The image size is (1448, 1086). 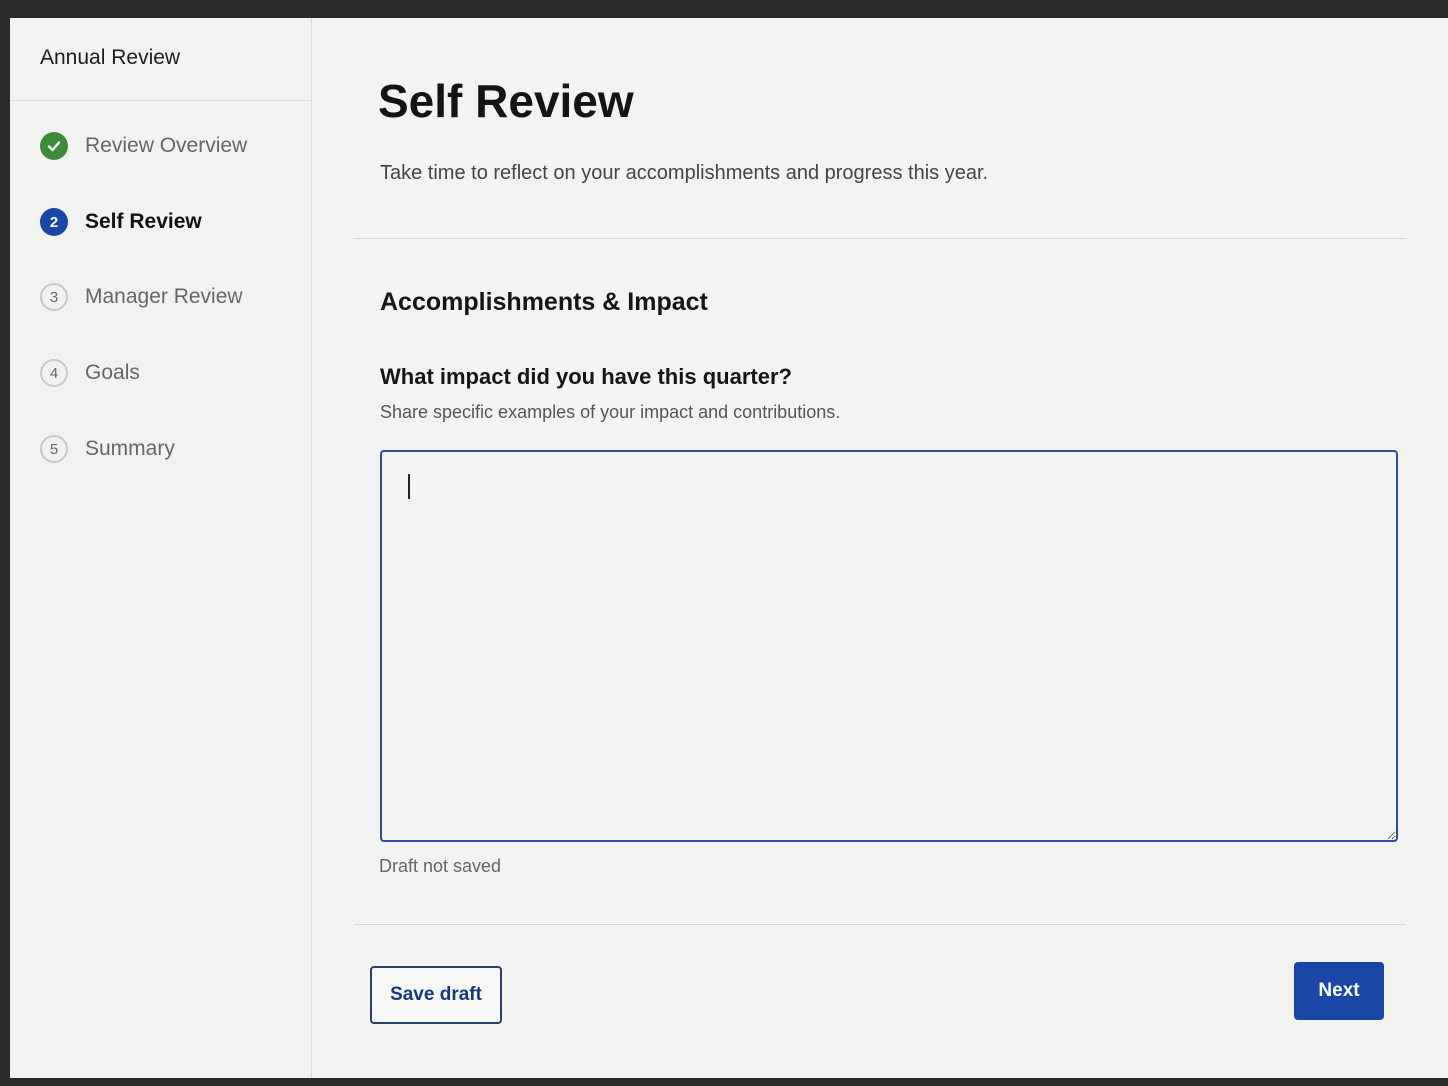 What do you see at coordinates (440, 866) in the screenshot?
I see `draft-status: Draft not saved` at bounding box center [440, 866].